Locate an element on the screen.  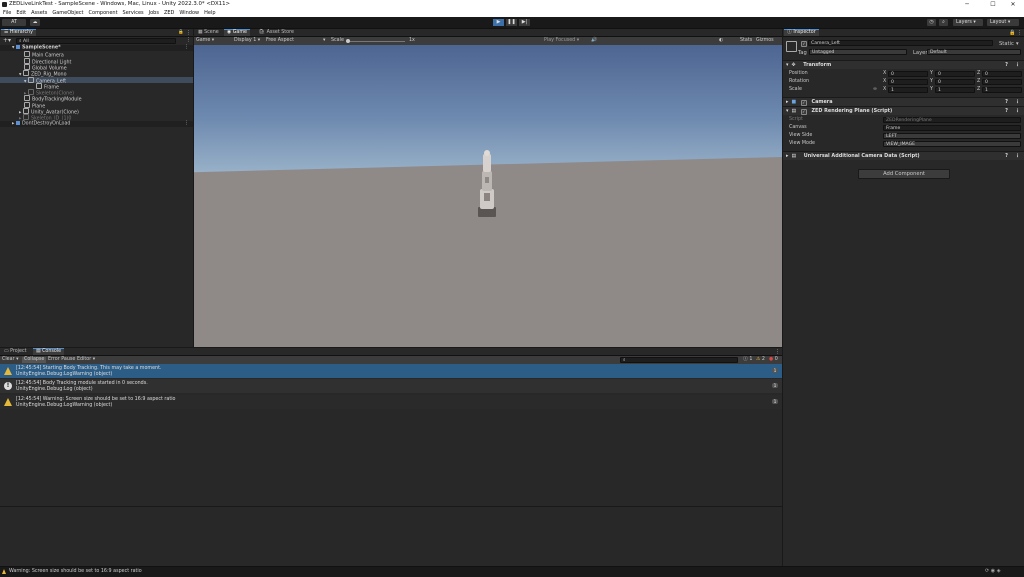
menu-window: Window is located at coordinates (189, 13).